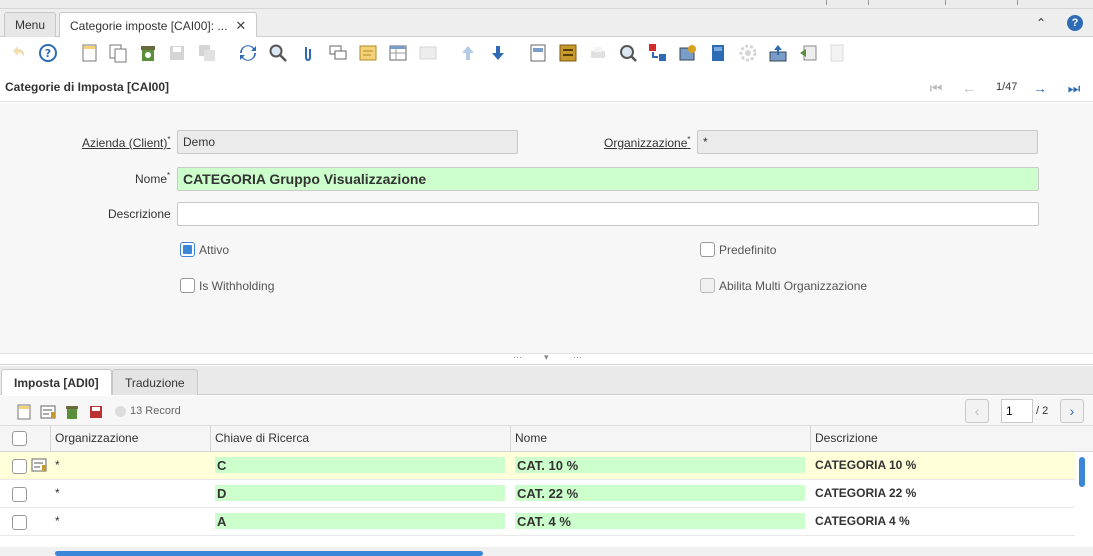 This screenshot has height=556, width=1093. I want to click on postit-icon, so click(368, 53).